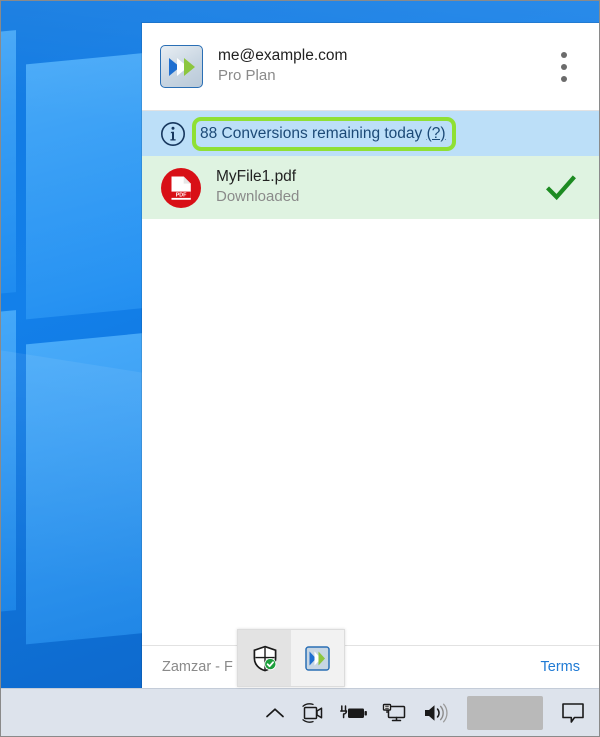  Describe the element at coordinates (8, 170) in the screenshot. I see `wallpaper-pane-top-left` at that location.